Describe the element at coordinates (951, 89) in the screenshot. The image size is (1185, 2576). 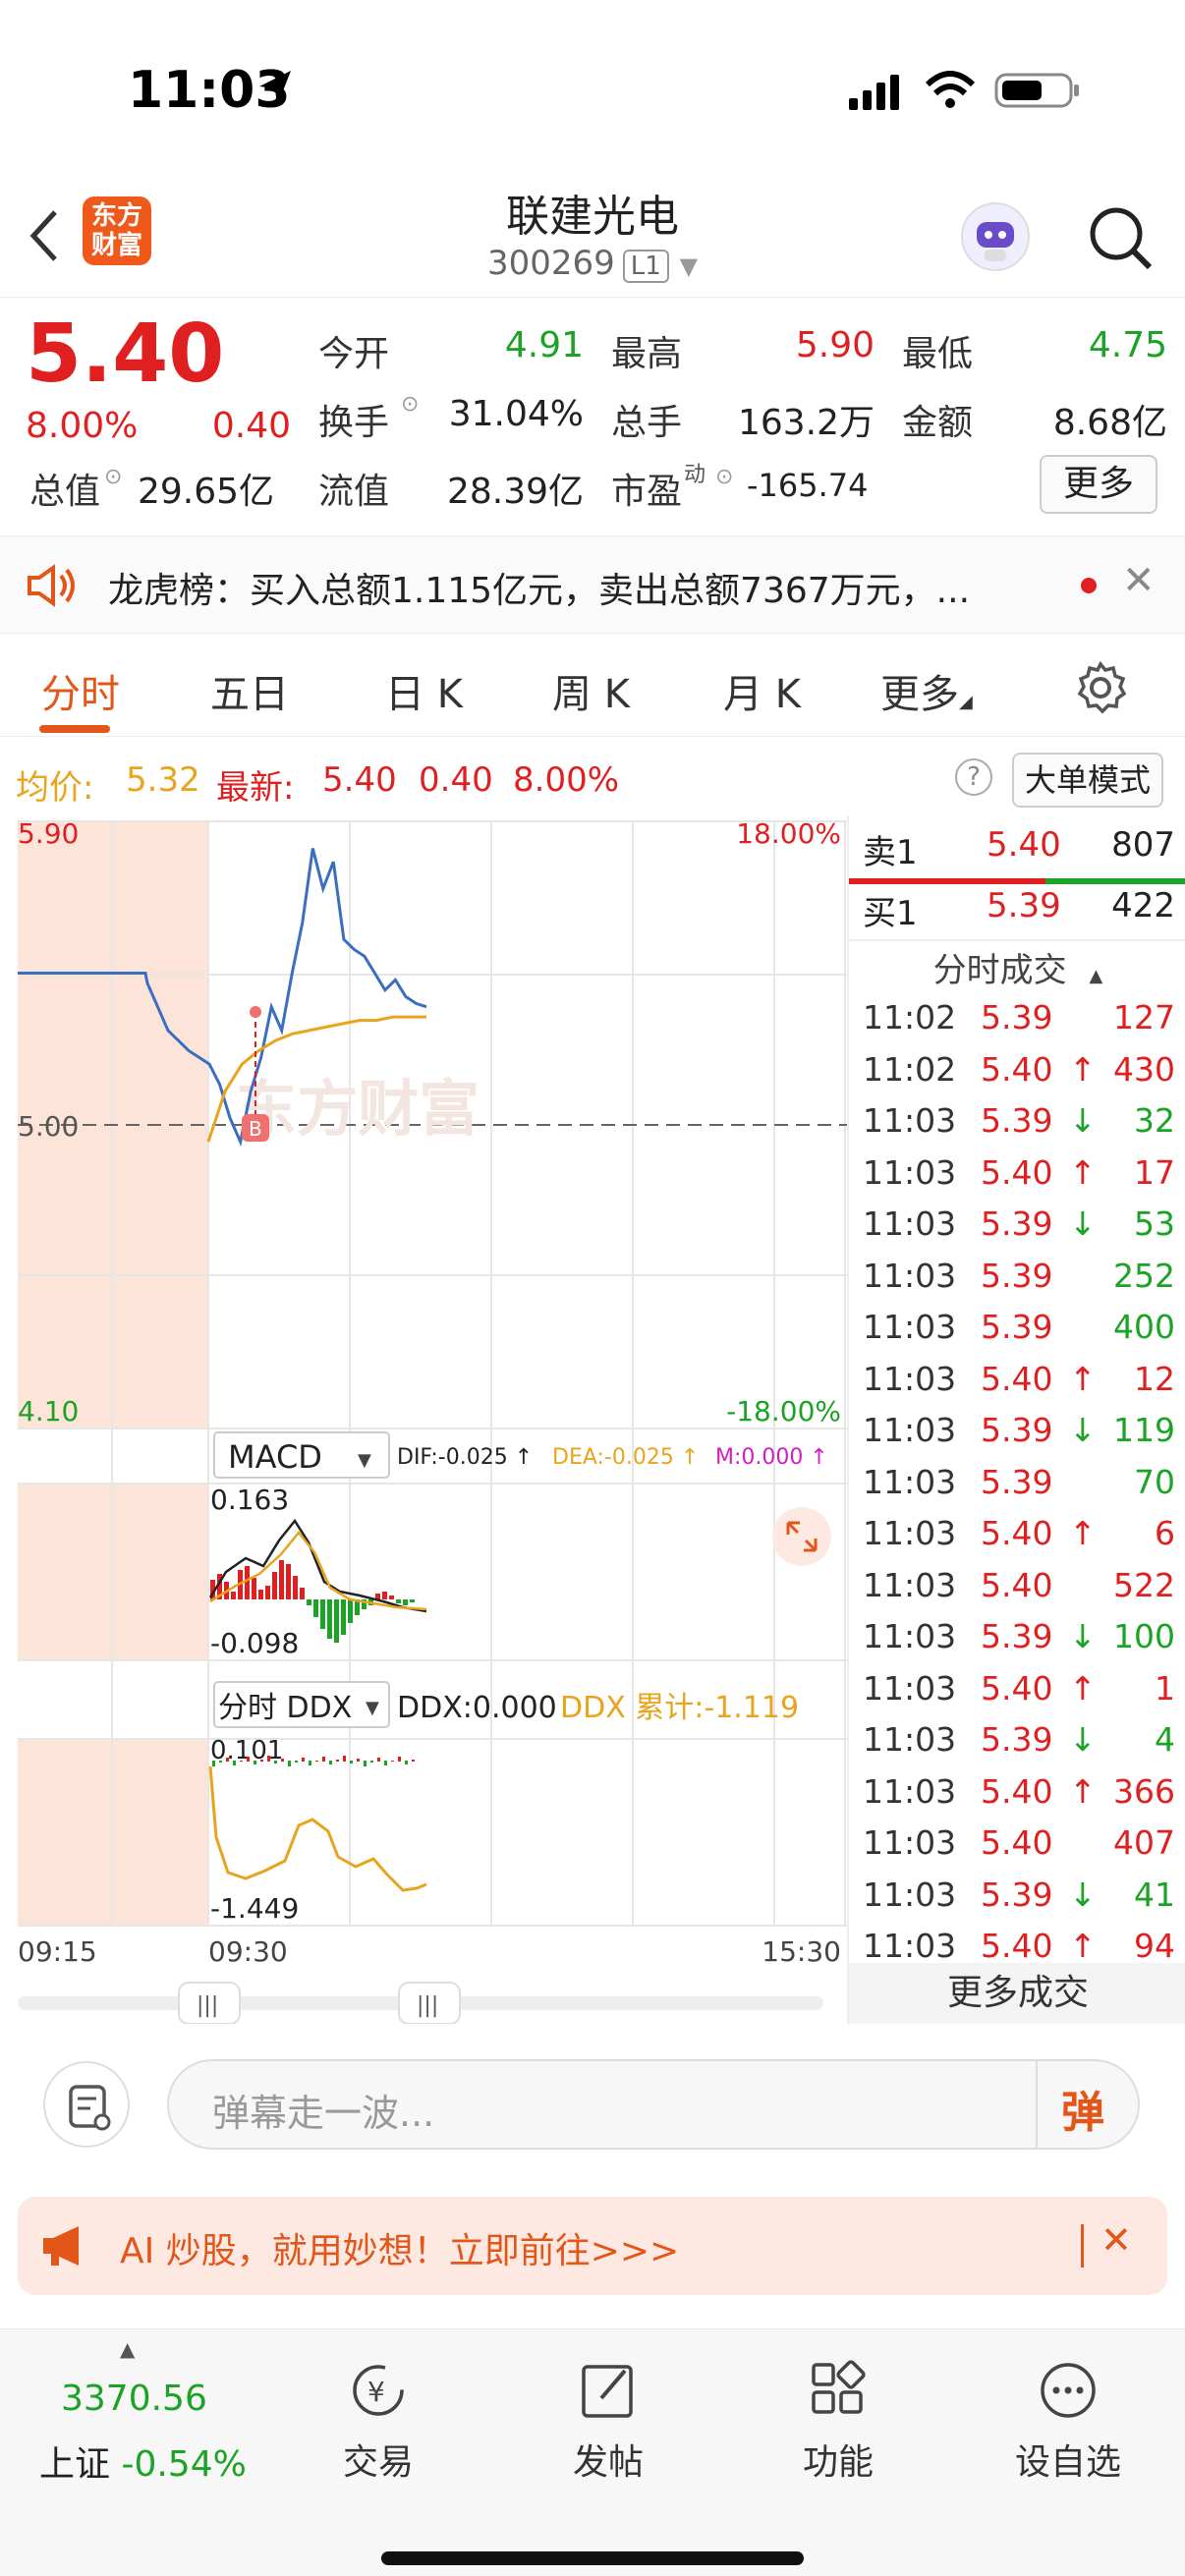
I see `wifi-icon` at that location.